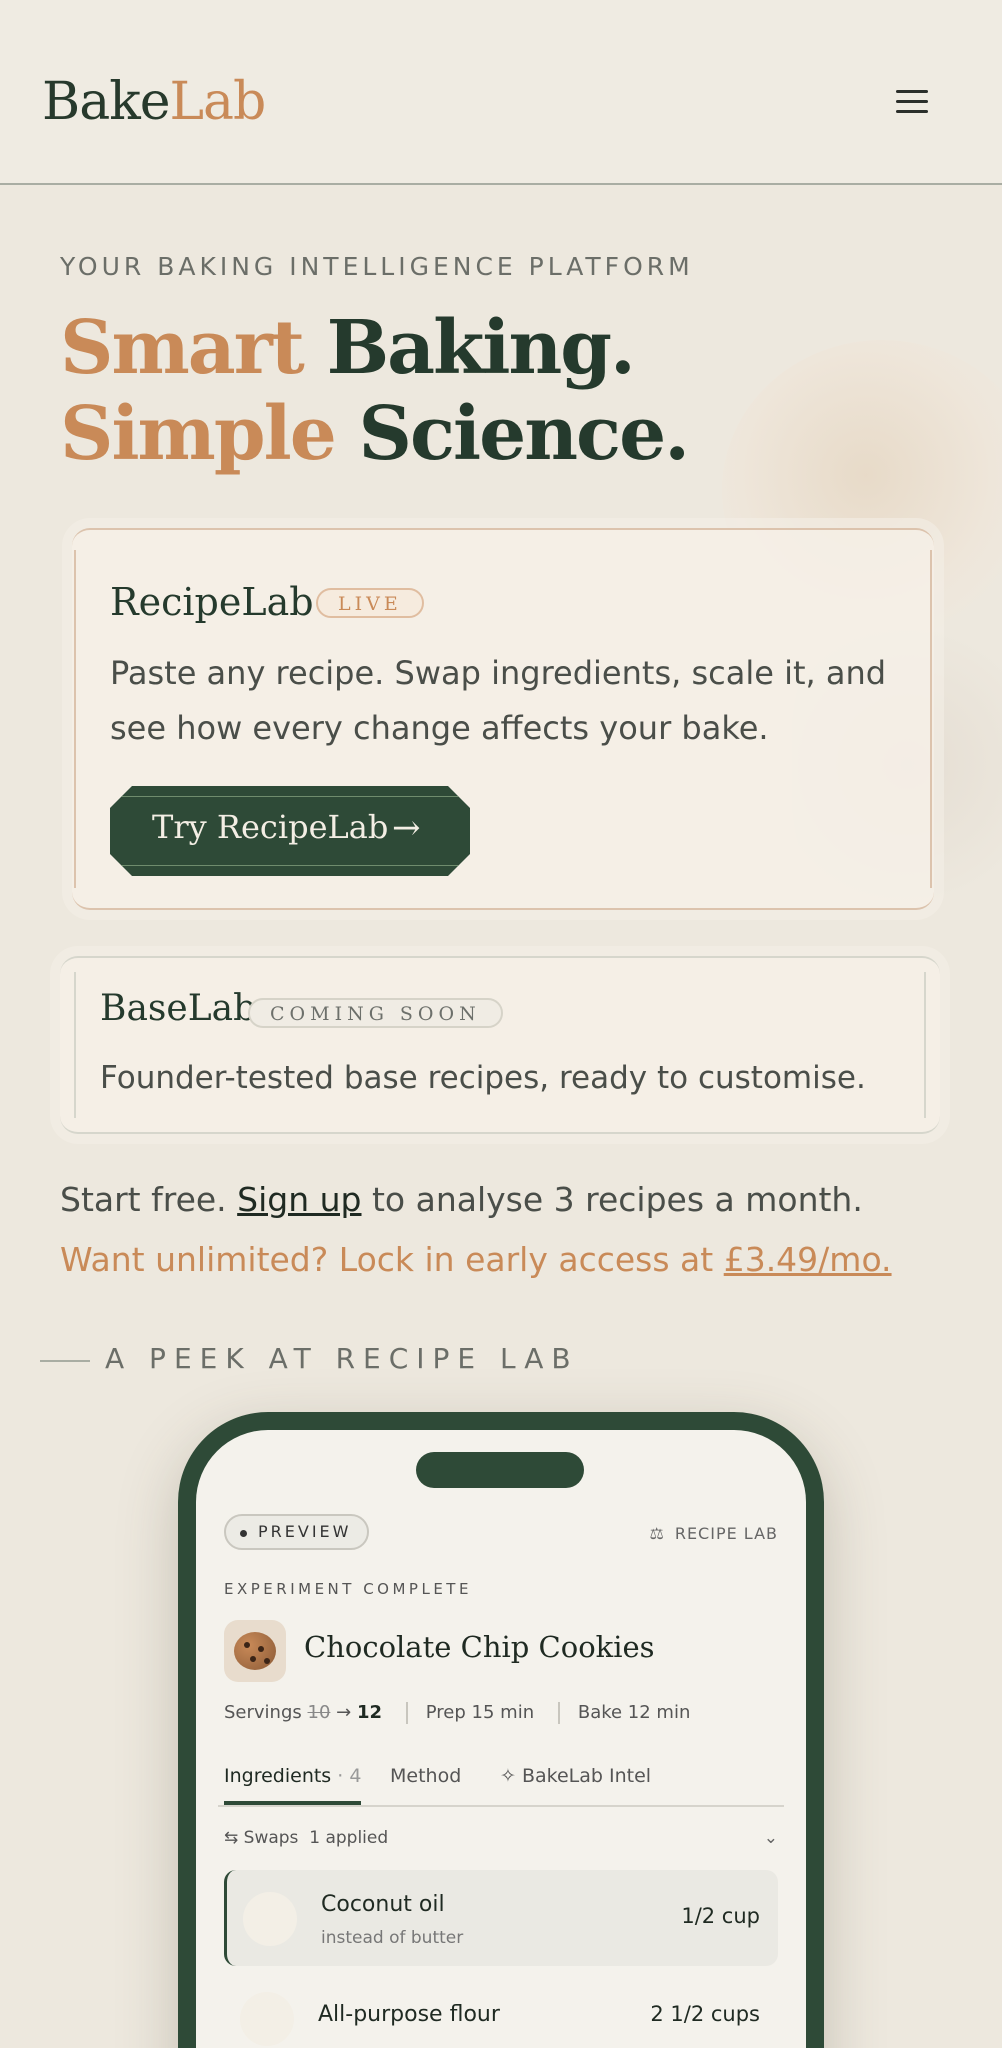 The height and width of the screenshot is (2048, 1002). I want to click on price-link: £3.49/mo., so click(808, 1259).